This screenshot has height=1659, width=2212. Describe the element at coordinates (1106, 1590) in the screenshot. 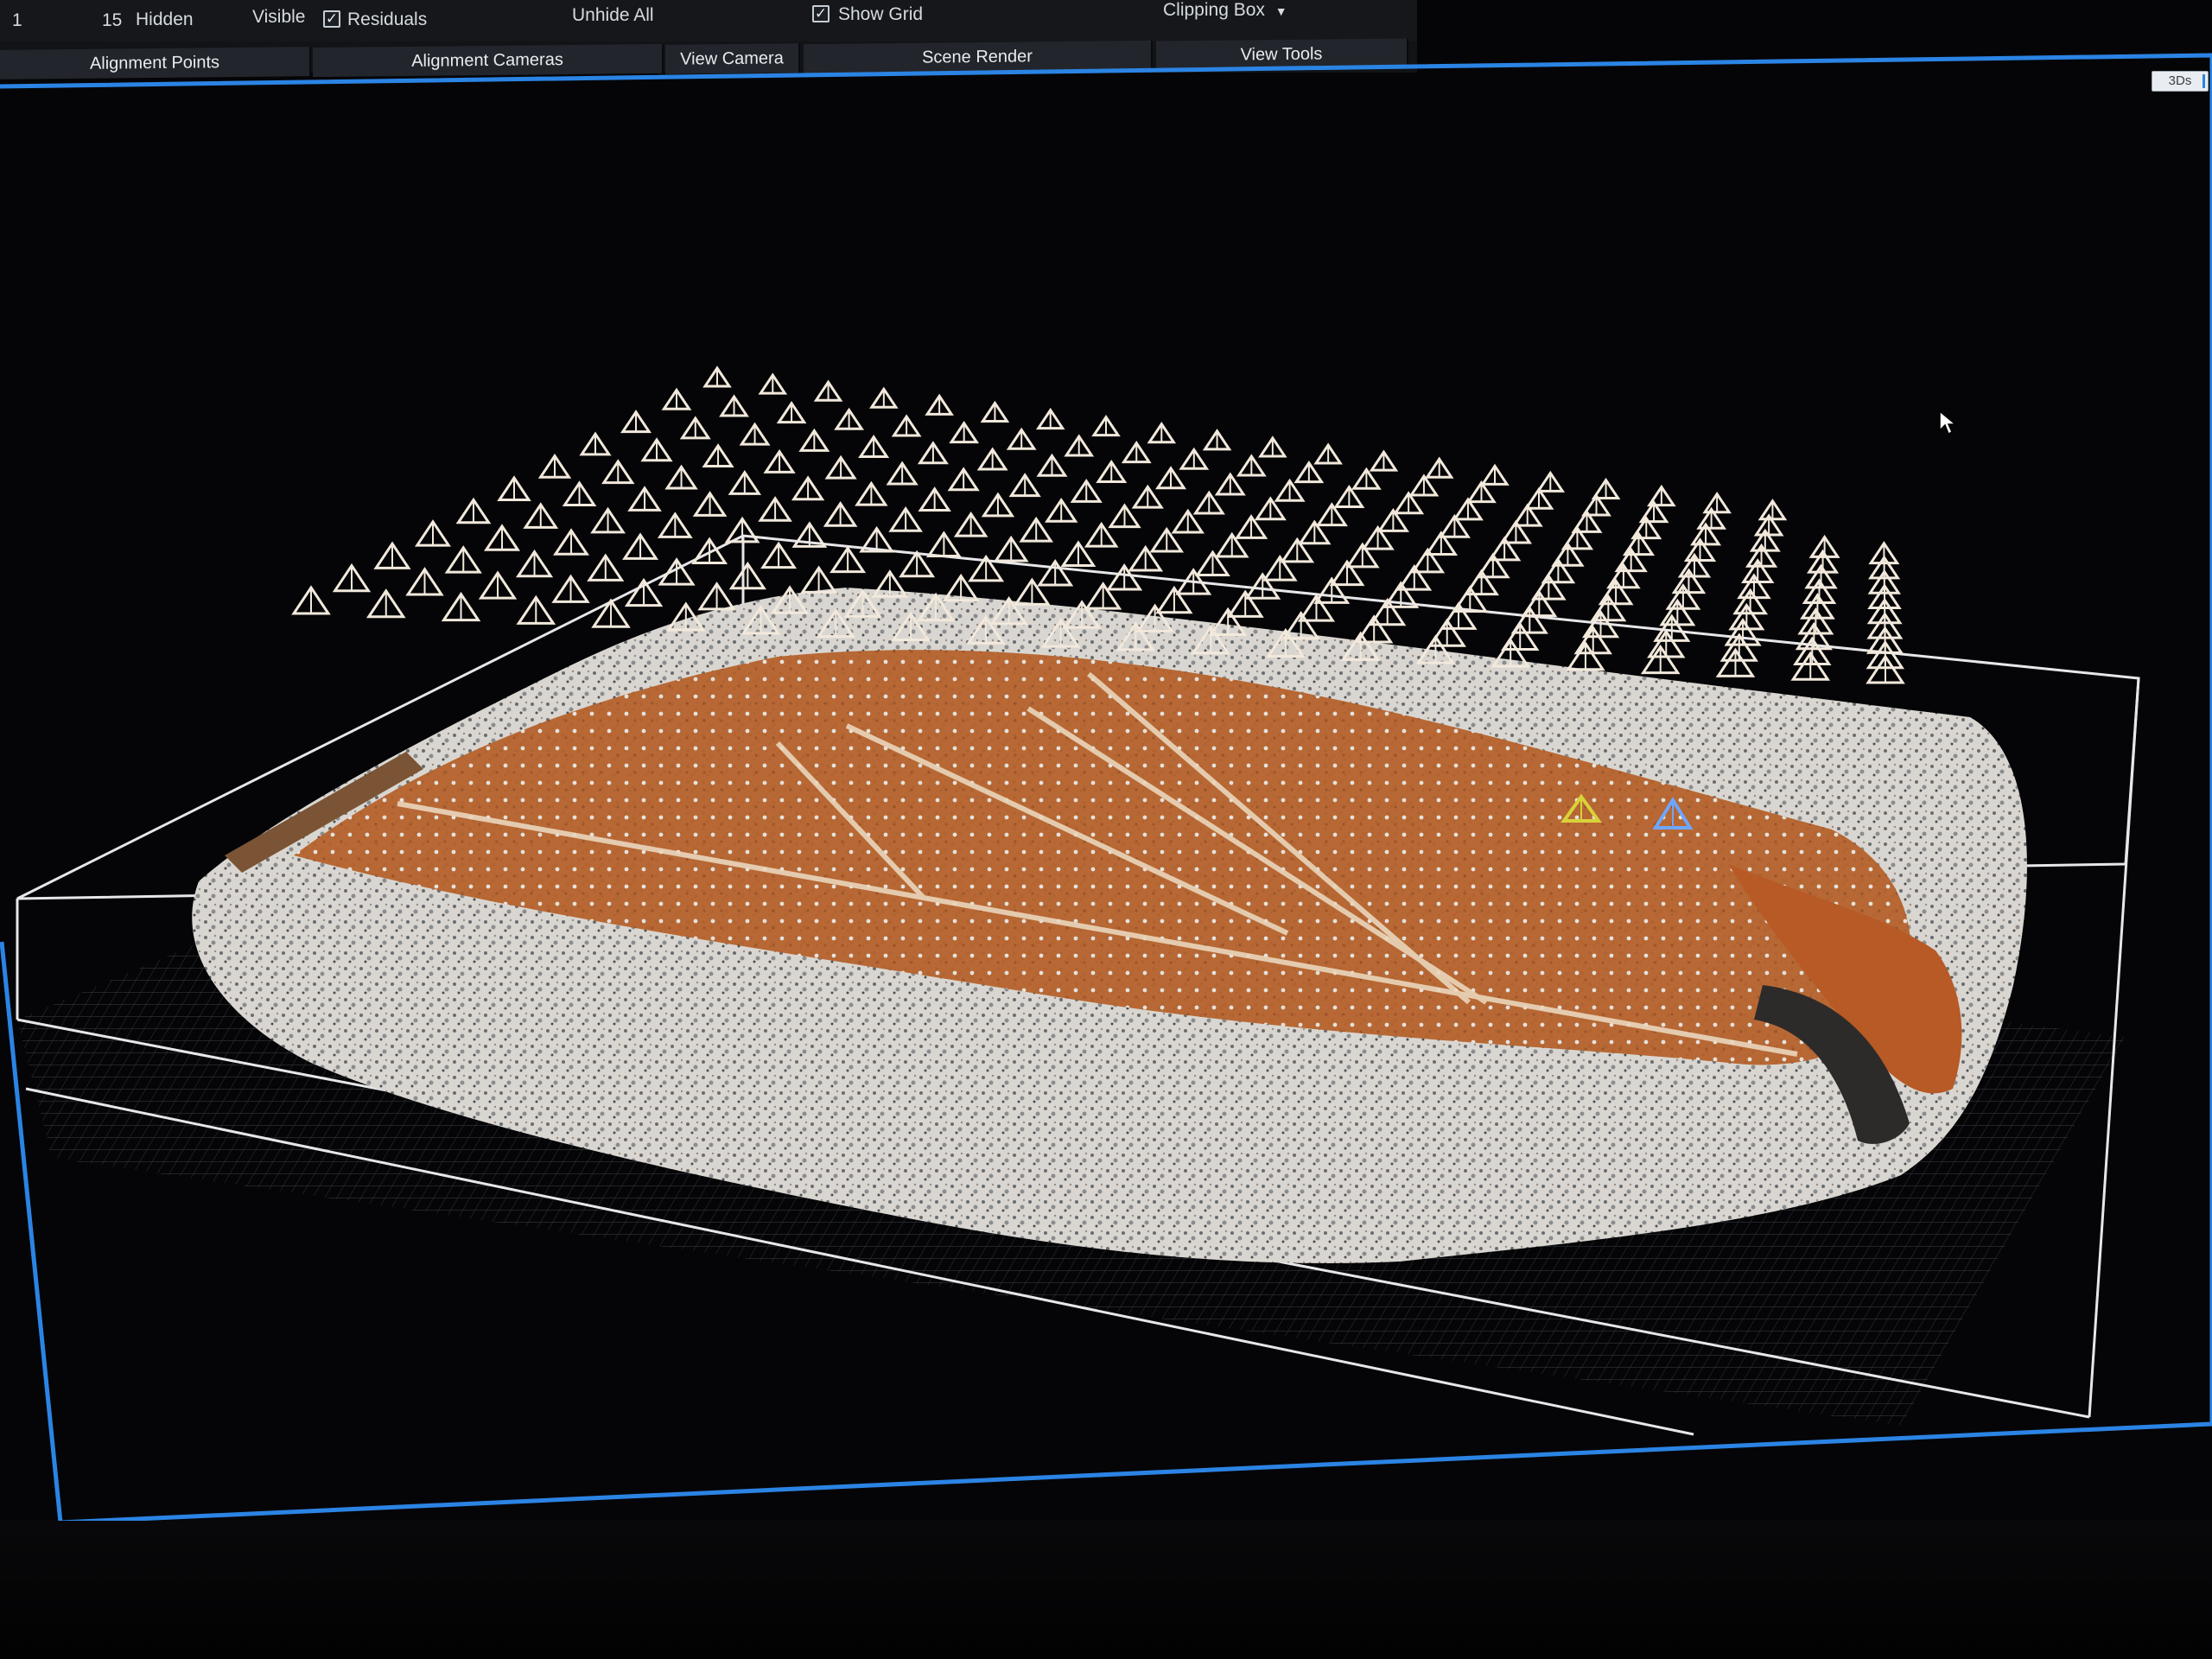

I see `monitor-bezel` at that location.